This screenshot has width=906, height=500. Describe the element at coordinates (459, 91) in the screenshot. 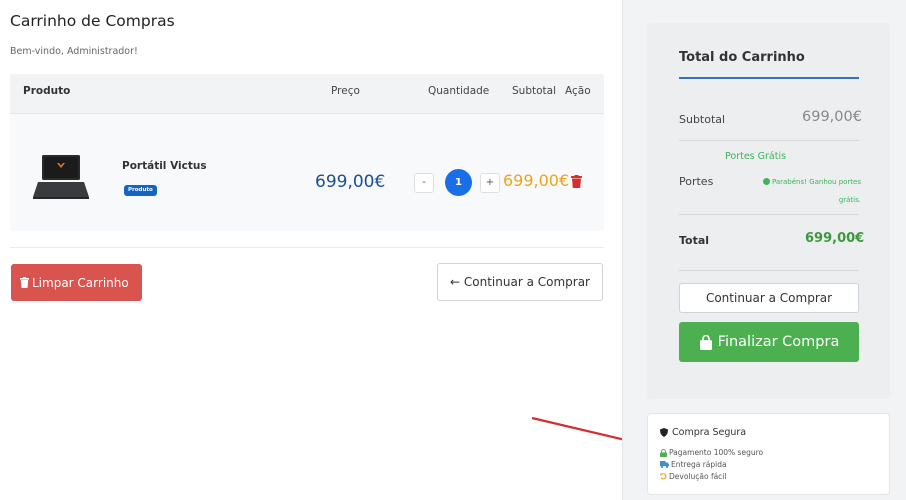

I see `header-quantidade: Quantidade` at that location.